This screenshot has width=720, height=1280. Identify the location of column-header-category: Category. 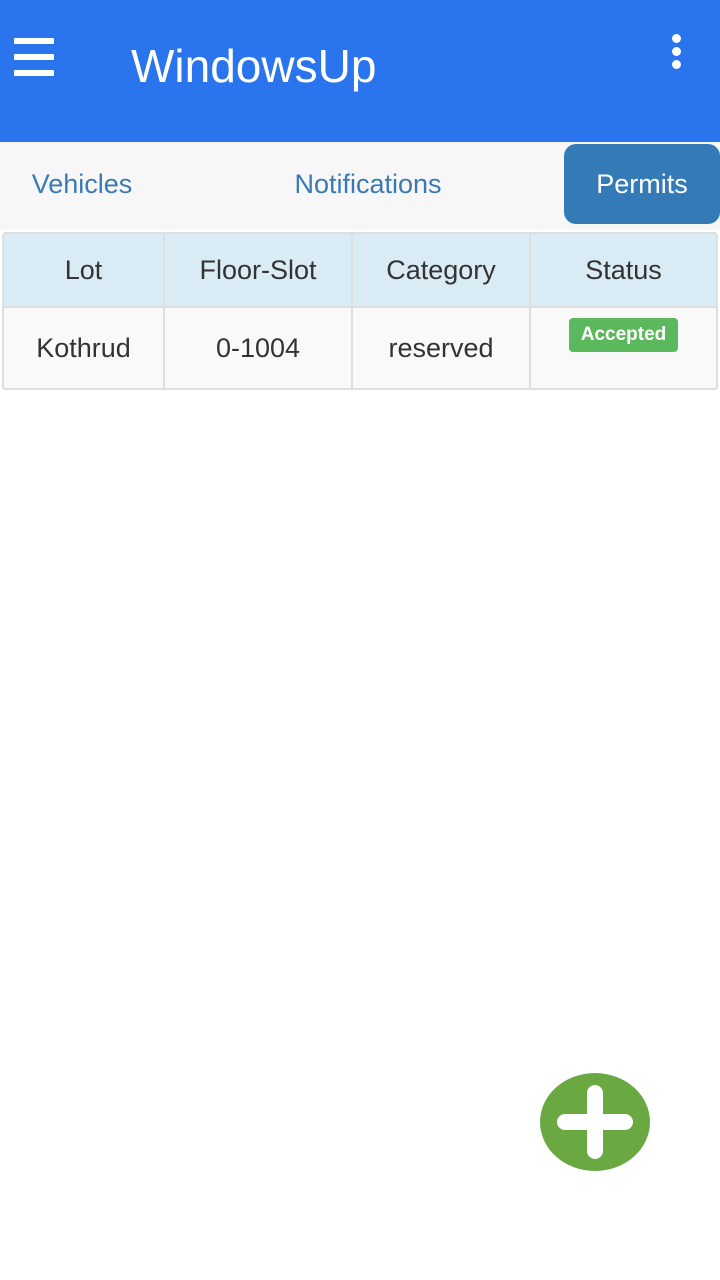
(441, 271).